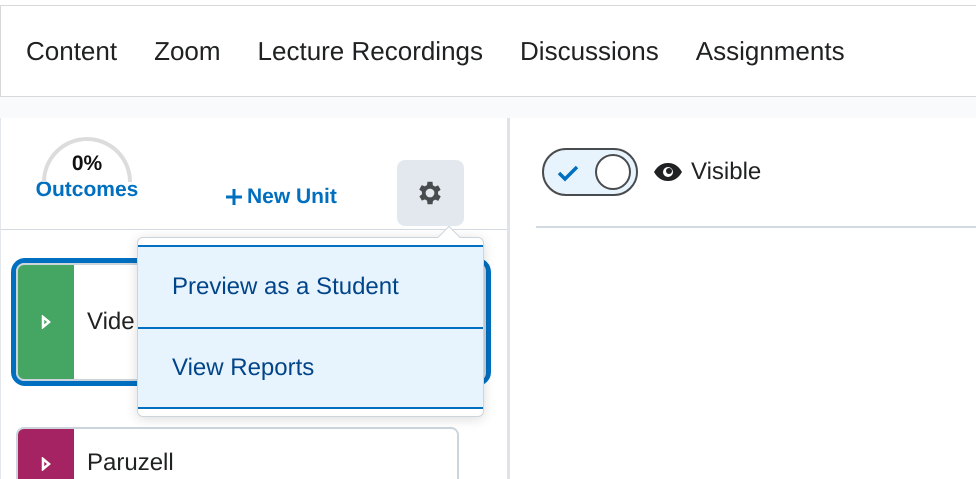 This screenshot has width=976, height=479. What do you see at coordinates (726, 172) in the screenshot?
I see `visibility-label: Visible` at bounding box center [726, 172].